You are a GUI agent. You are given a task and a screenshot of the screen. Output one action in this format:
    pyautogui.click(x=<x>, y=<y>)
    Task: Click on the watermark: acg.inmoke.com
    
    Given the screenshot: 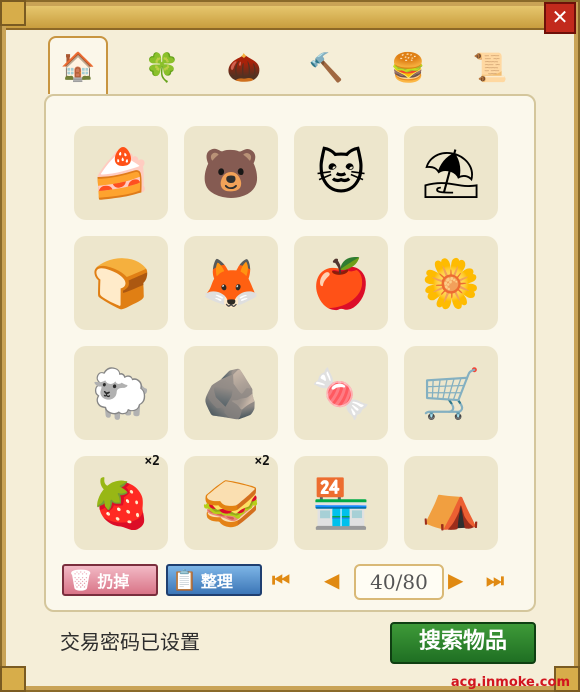 What is the action you would take?
    pyautogui.click(x=510, y=682)
    